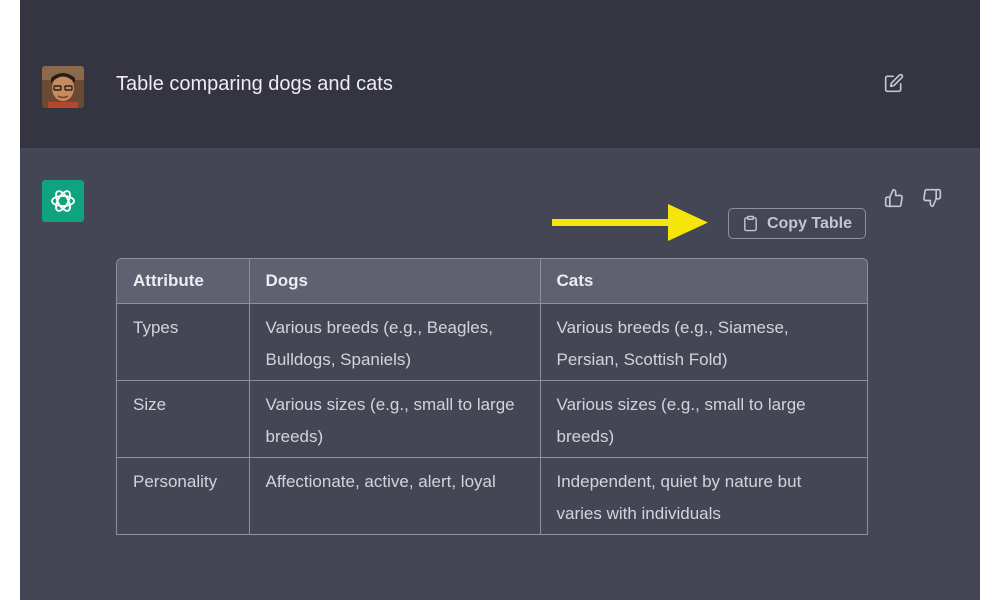  I want to click on copy-table-button: Copy Table, so click(797, 223).